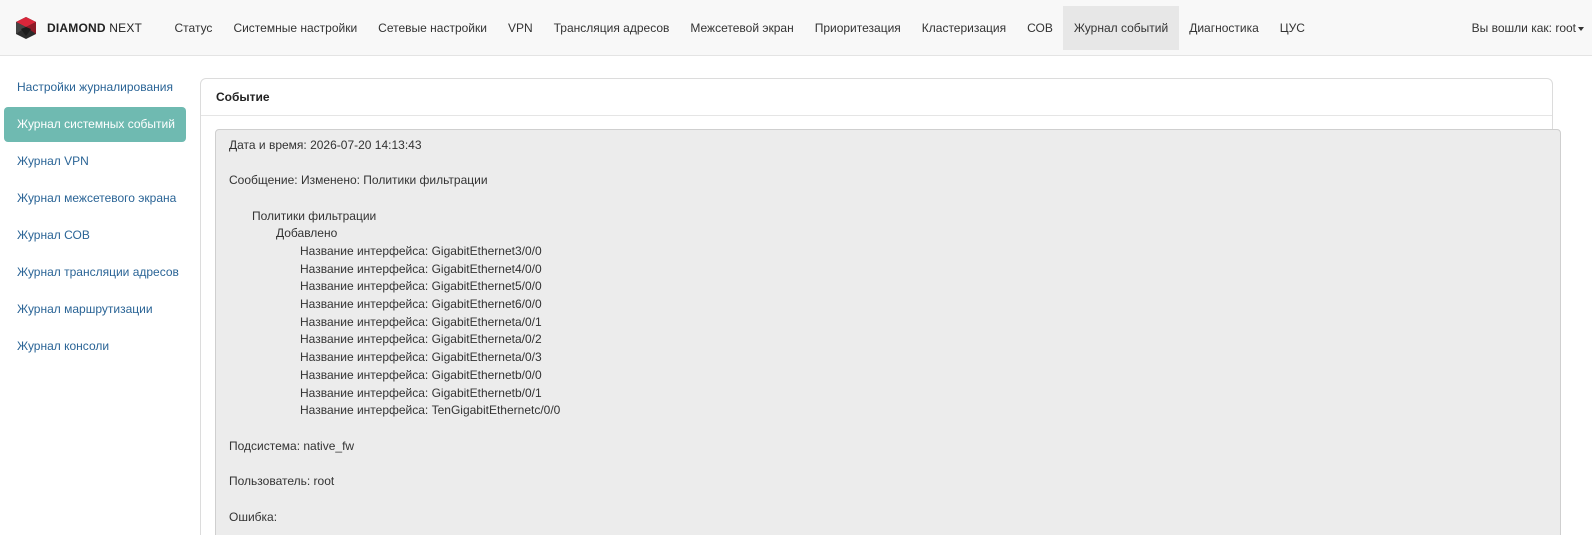  What do you see at coordinates (307, 233) in the screenshot?
I see `event-action: Добавлено` at bounding box center [307, 233].